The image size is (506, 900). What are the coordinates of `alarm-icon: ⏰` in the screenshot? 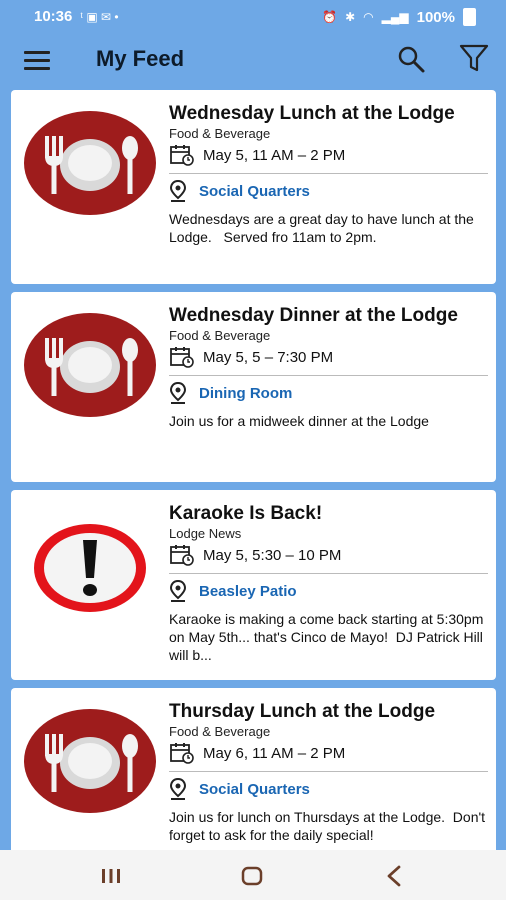 It's located at (330, 17).